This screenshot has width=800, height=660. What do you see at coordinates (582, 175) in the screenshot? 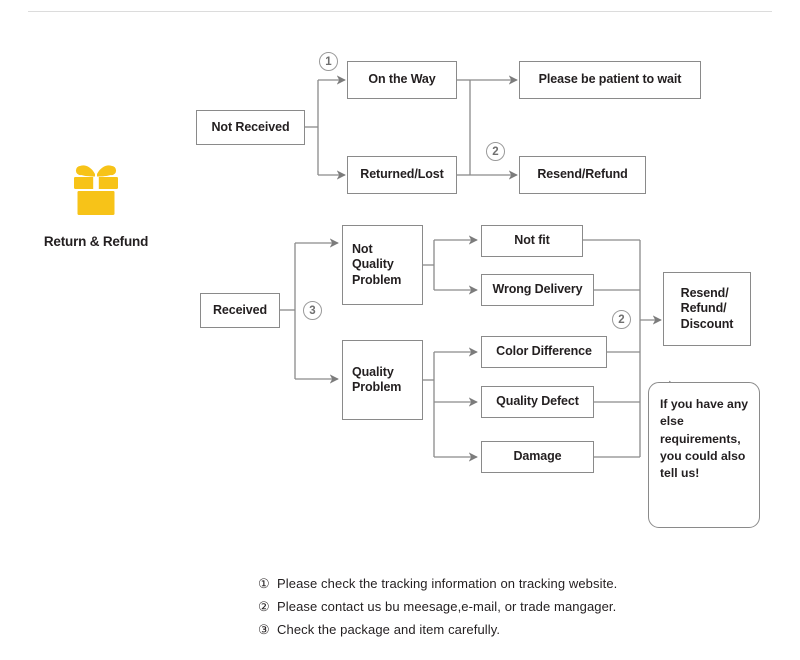
I see `box-resend-refund: Resend/Refund` at bounding box center [582, 175].